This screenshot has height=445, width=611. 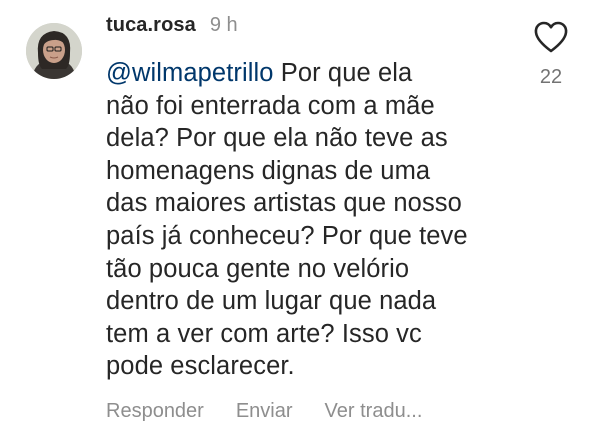 I want to click on comment-line: país já conheceu? Por que teve, so click(x=287, y=235).